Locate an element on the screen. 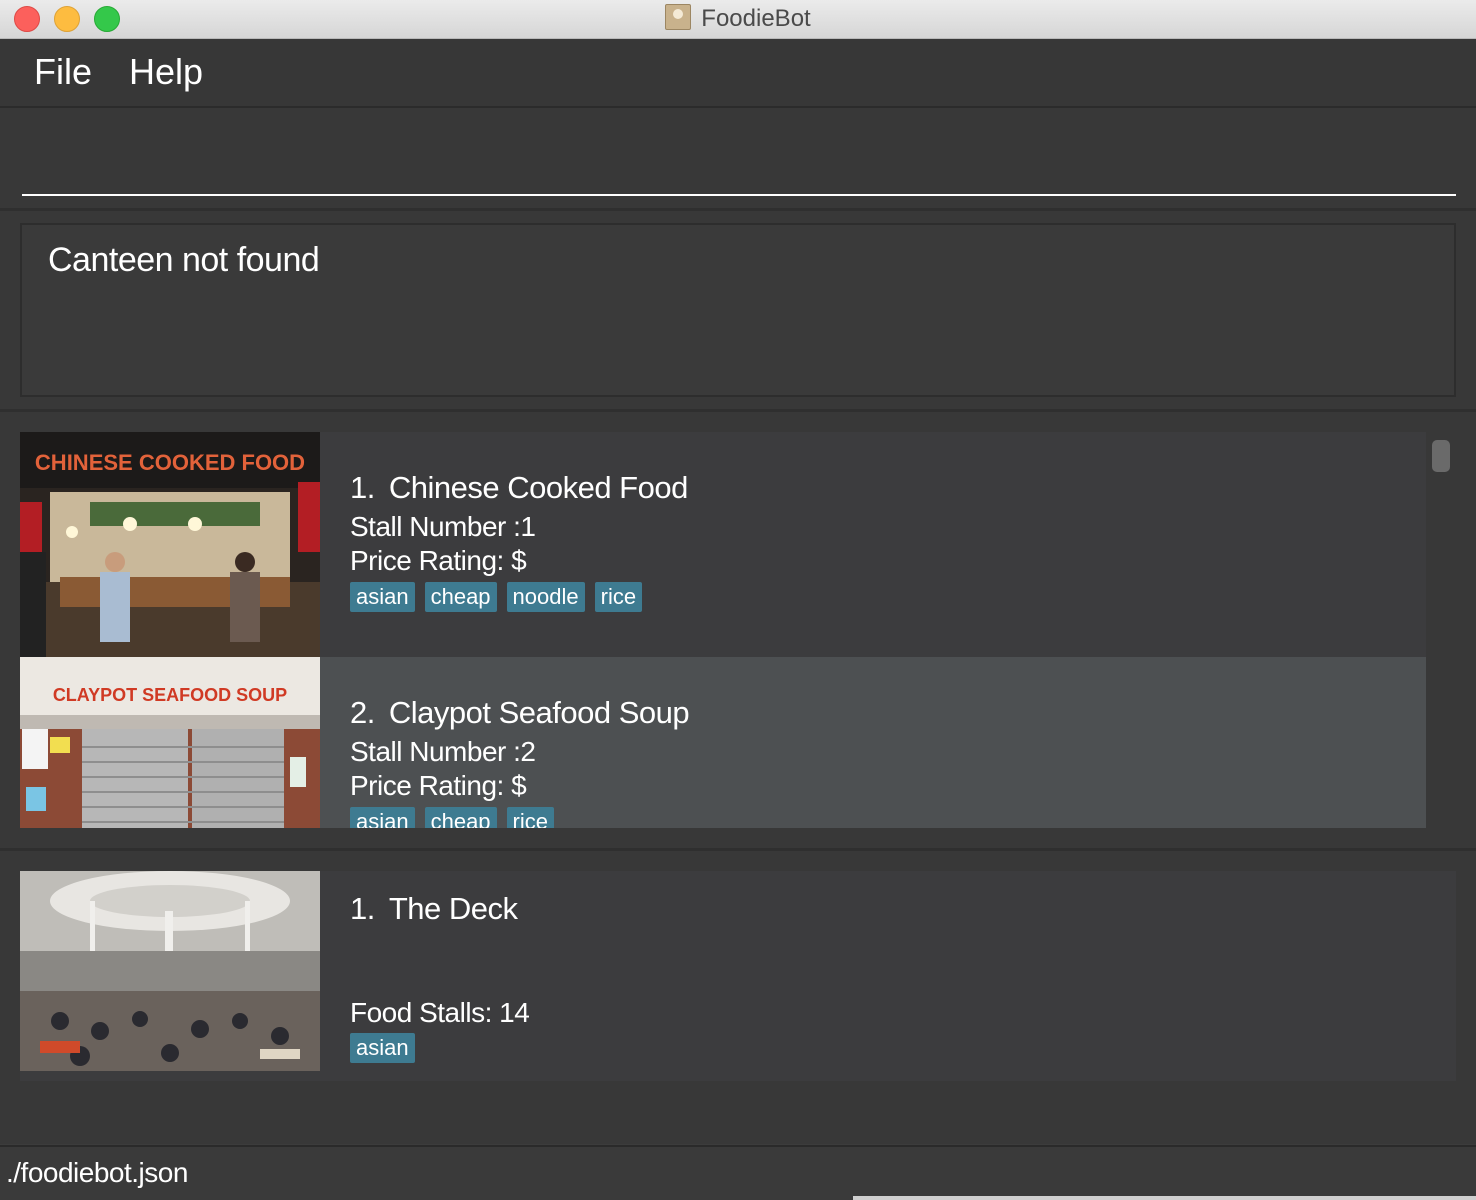 The image size is (1476, 1200). canteen-title: 1. The Deck is located at coordinates (434, 909).